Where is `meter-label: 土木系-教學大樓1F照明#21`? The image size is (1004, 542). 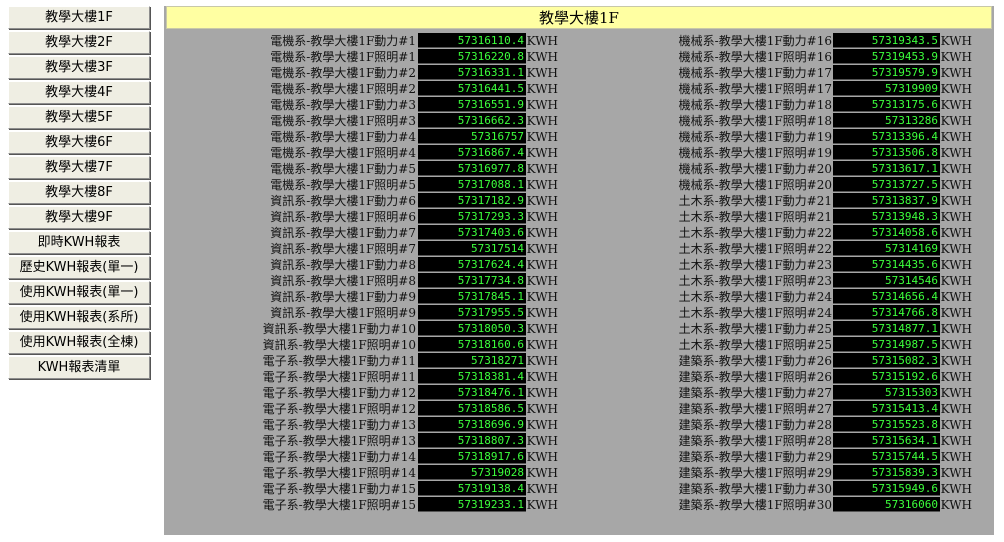 meter-label: 土木系-教學大樓1F照明#21 is located at coordinates (755, 217).